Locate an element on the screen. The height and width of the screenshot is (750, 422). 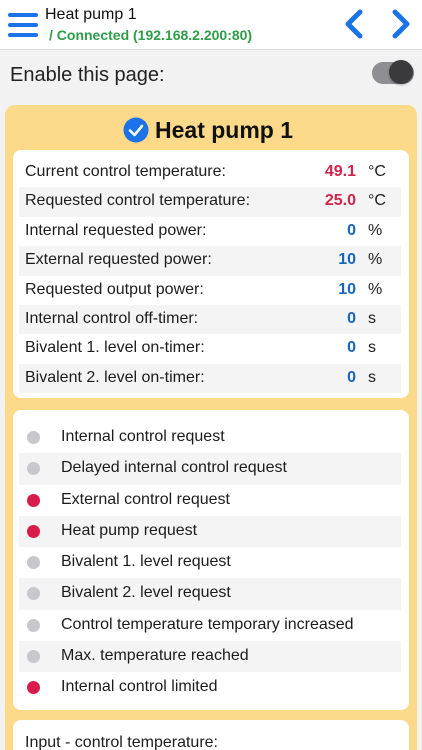
indicator-row: Delayed internal control request is located at coordinates (210, 469).